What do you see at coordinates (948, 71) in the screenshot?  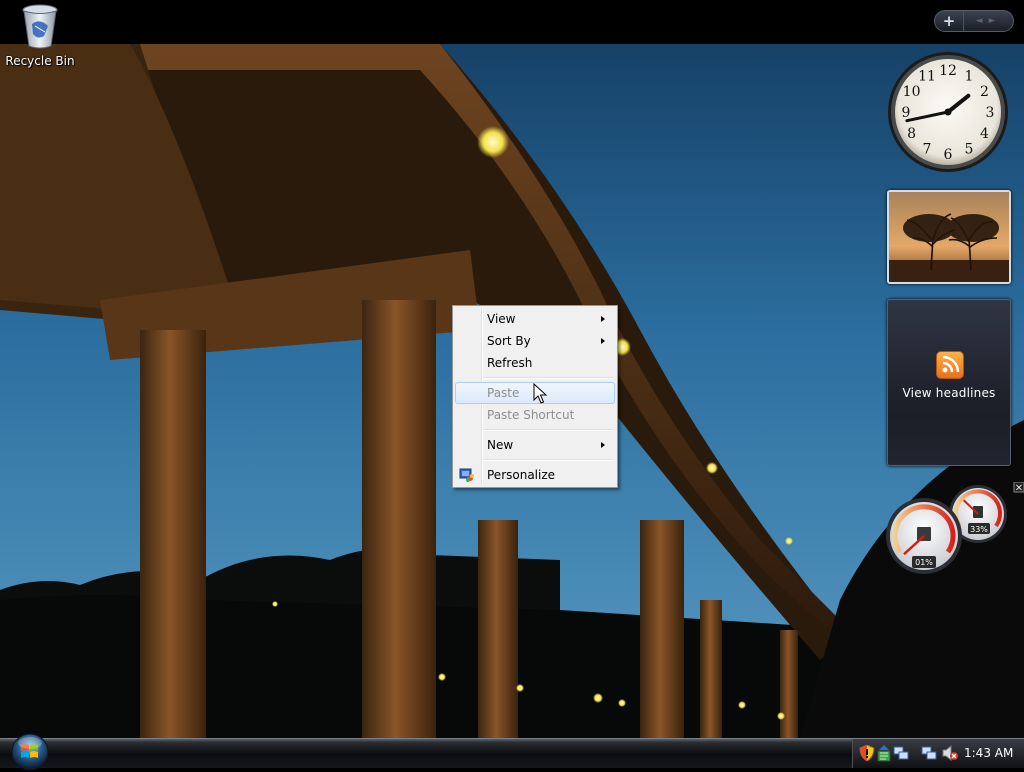 I see `clock-numeral: 12` at bounding box center [948, 71].